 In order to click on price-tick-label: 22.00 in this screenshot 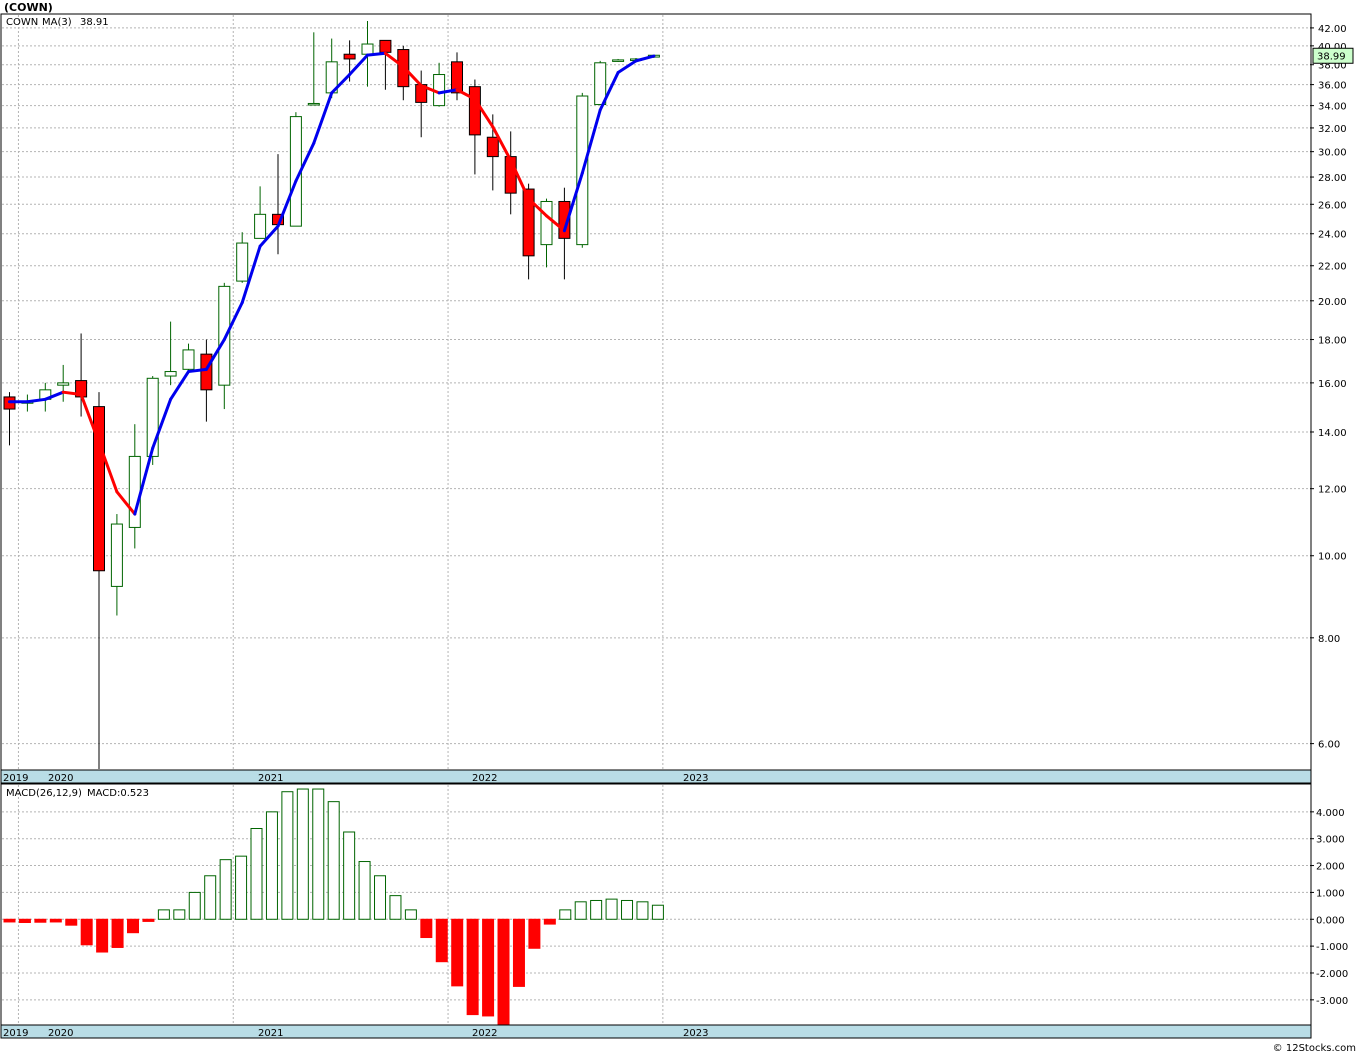, I will do `click(1332, 267)`.